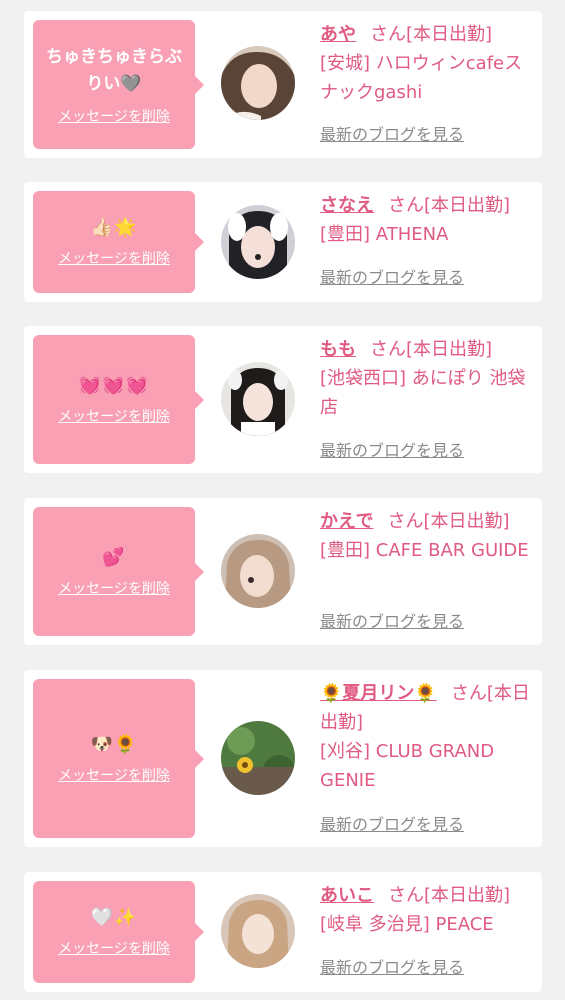 The height and width of the screenshot is (1000, 565). I want to click on shop-name: CAFE BAR GUIDE, so click(452, 550).